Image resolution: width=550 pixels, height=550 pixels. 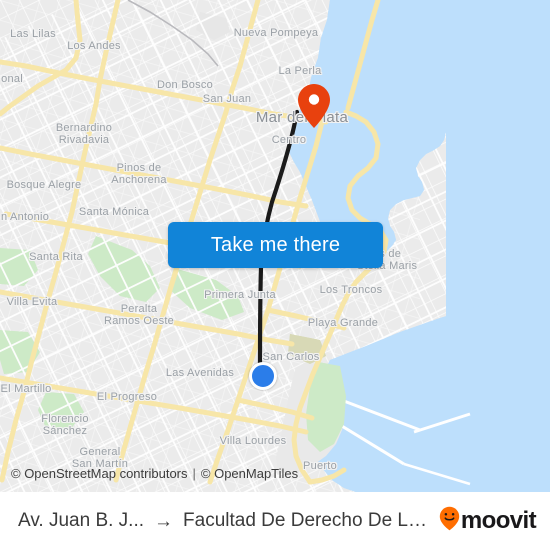 I want to click on arrow-right-icon: →, so click(x=164, y=521).